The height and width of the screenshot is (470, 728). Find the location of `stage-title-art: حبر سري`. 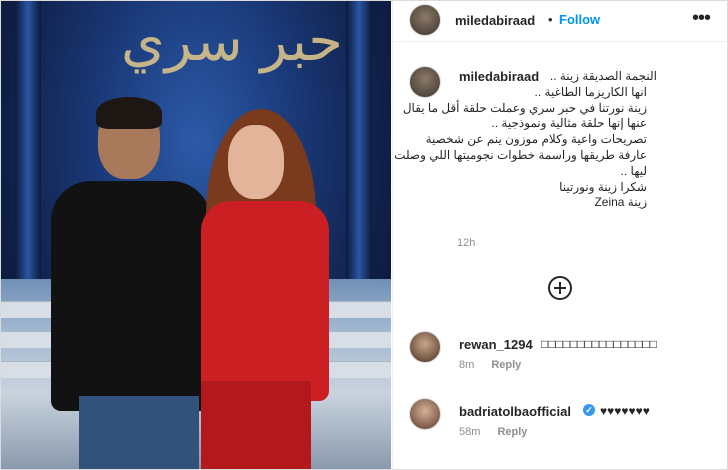

stage-title-art: حبر سري is located at coordinates (232, 41).